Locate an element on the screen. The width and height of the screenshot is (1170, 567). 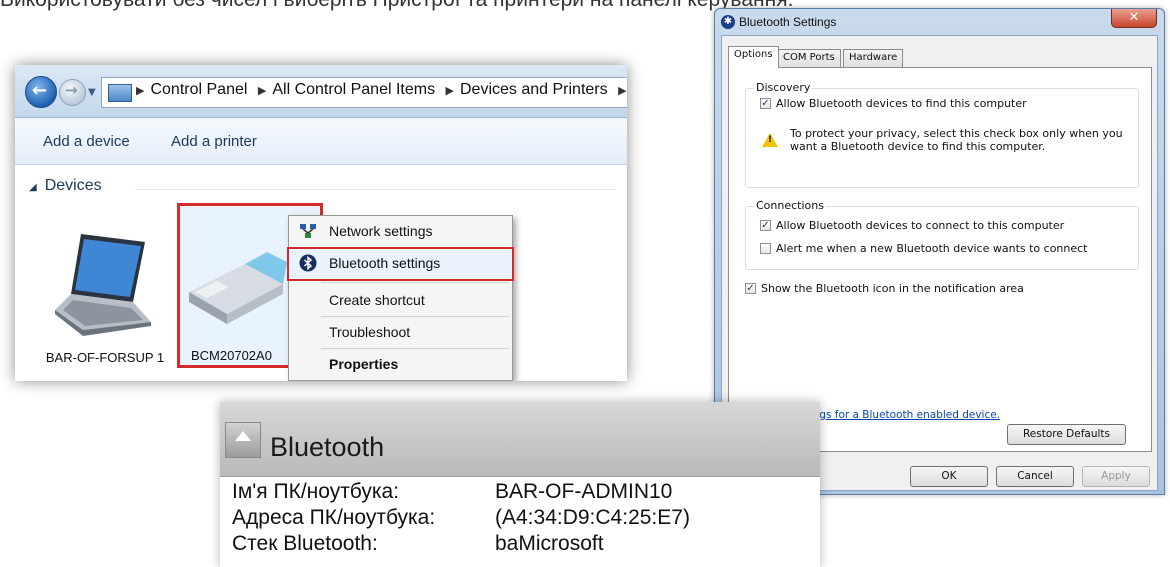
info-value: baMicrosoft is located at coordinates (549, 543).